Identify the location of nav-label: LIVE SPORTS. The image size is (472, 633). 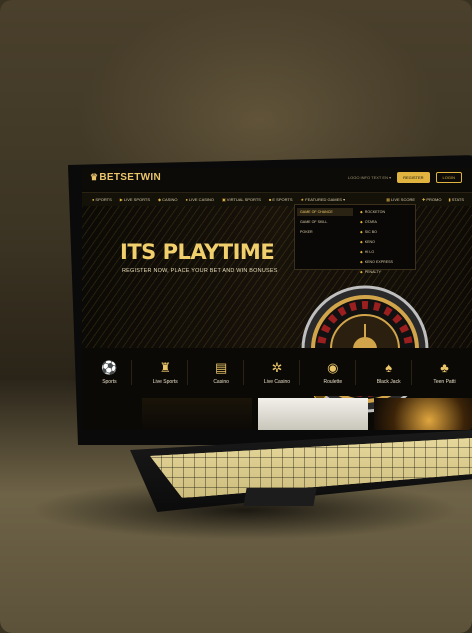
(137, 199).